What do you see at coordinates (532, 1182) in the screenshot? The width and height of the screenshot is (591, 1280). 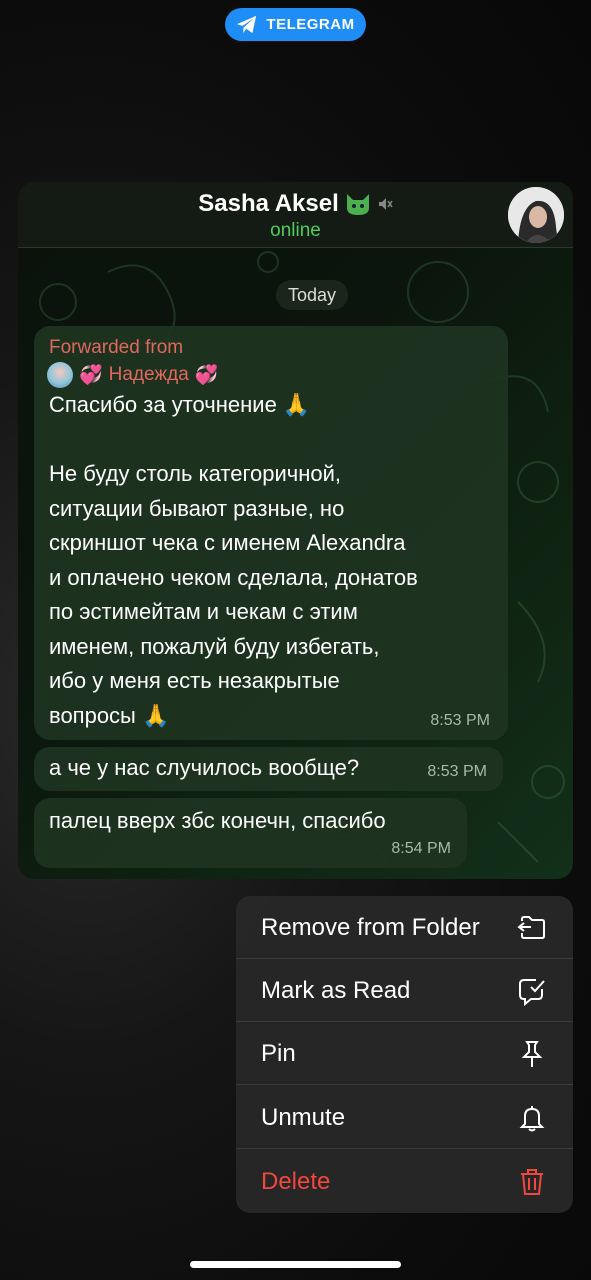 I see `trash-icon` at bounding box center [532, 1182].